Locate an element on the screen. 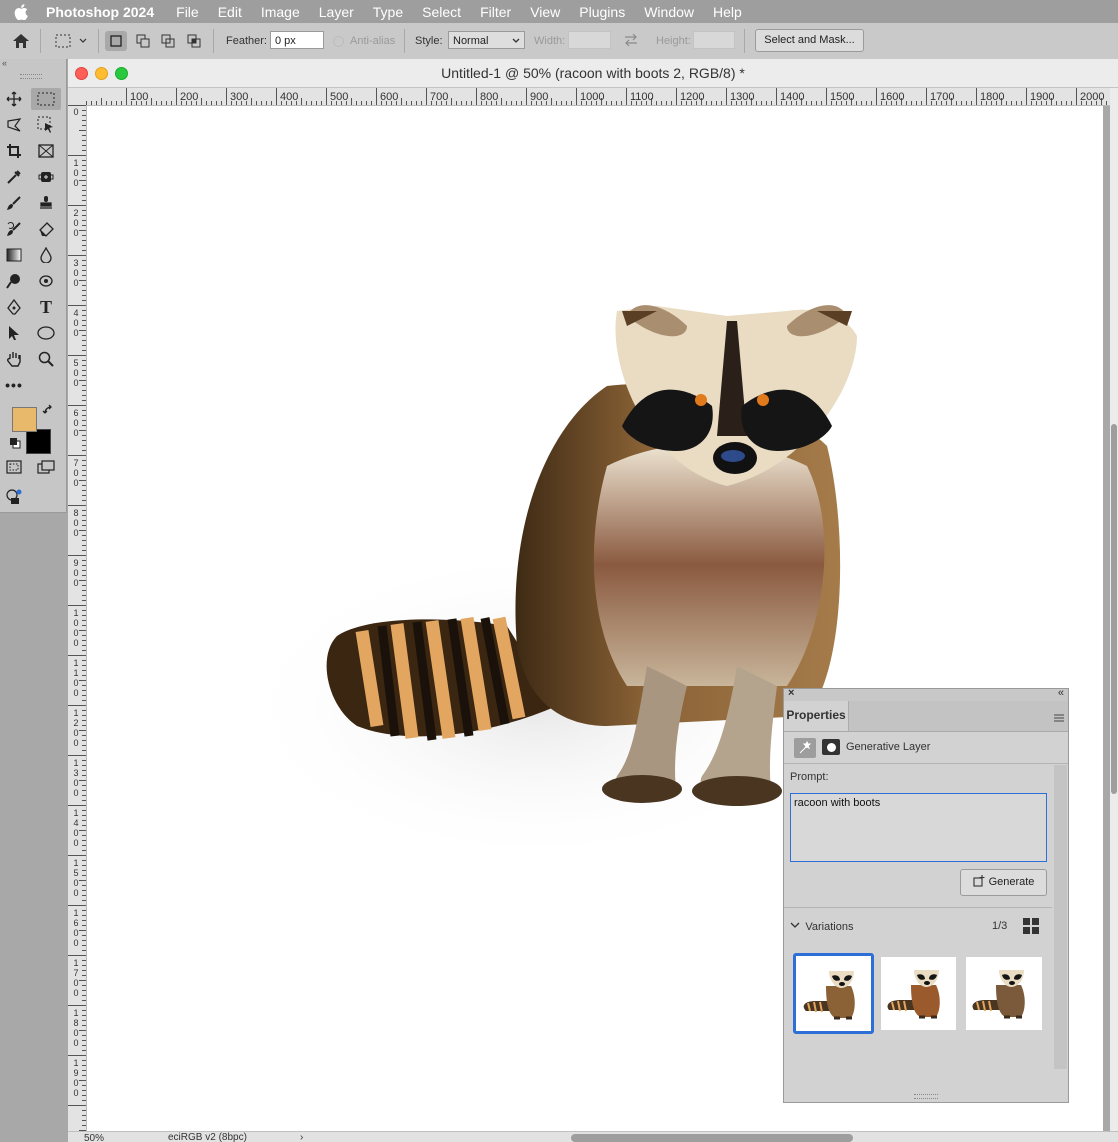  dodge-tool-icon is located at coordinates (14, 281).